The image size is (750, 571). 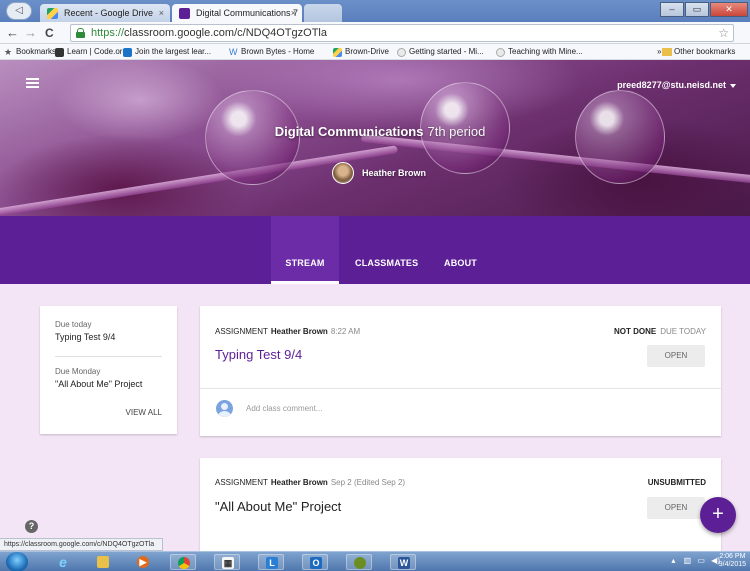 I want to click on teacher-avatar, so click(x=343, y=173).